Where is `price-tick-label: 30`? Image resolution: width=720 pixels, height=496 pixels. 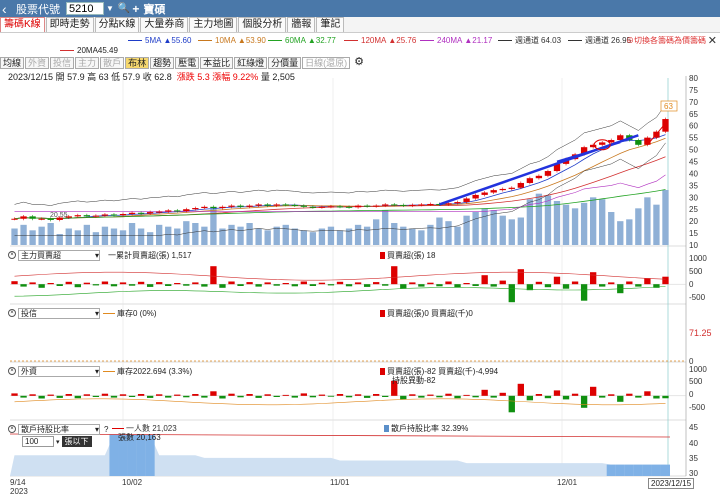
price-tick-label: 30 is located at coordinates (693, 197).